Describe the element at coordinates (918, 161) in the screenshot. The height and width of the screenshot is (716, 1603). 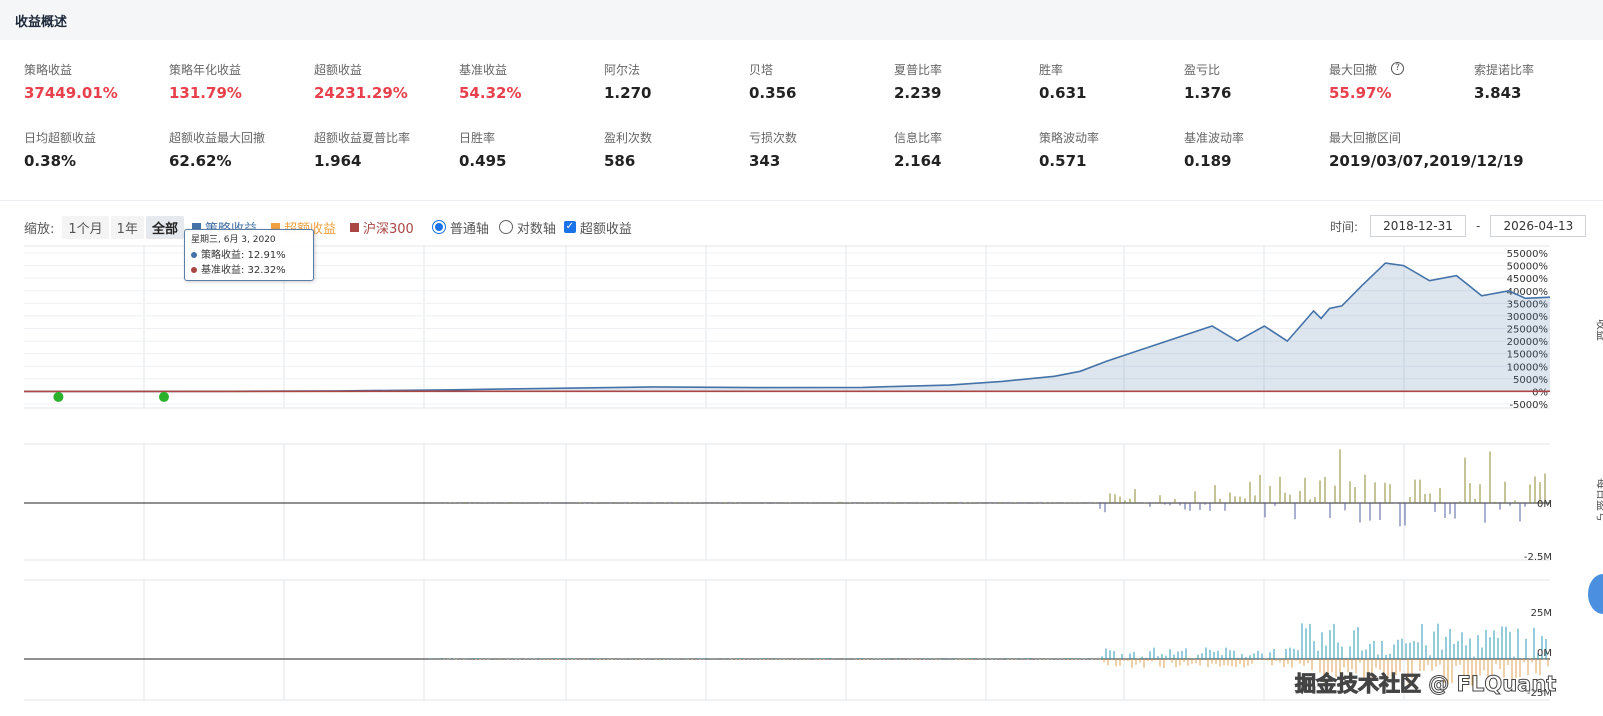
I see `metric-value: 2.164` at that location.